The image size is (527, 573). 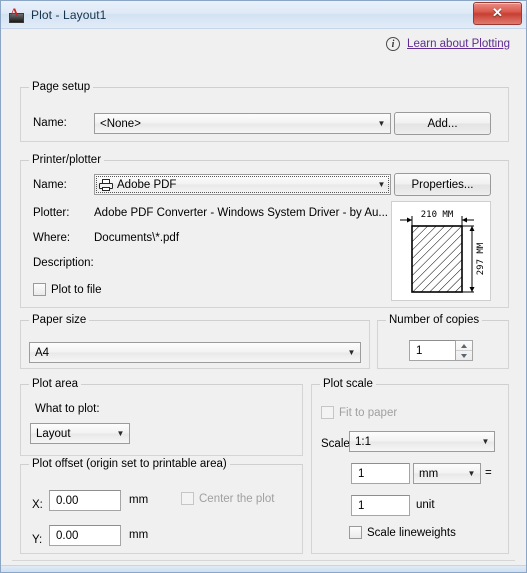 What do you see at coordinates (17, 14) in the screenshot?
I see `autocad-a-icon: A` at bounding box center [17, 14].